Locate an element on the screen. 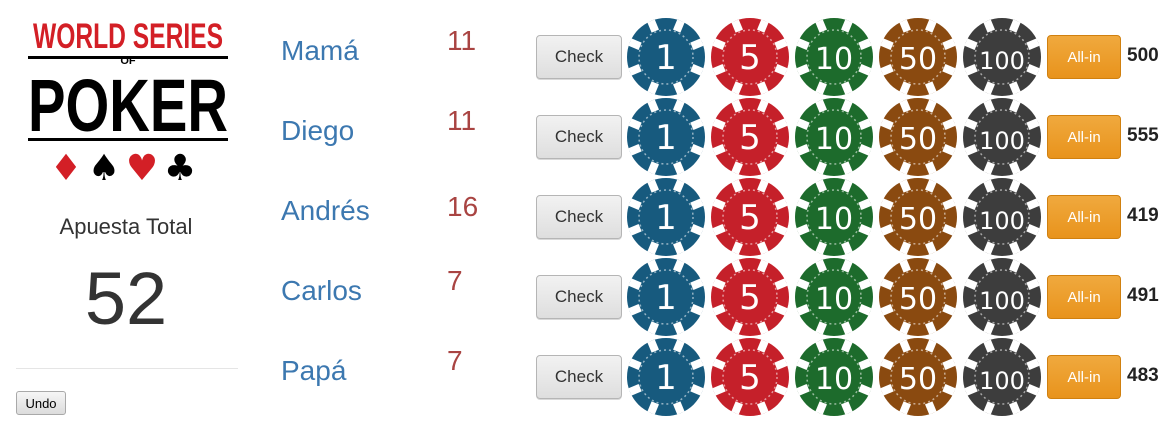 The height and width of the screenshot is (422, 1176). player-name: Andrés is located at coordinates (325, 210).